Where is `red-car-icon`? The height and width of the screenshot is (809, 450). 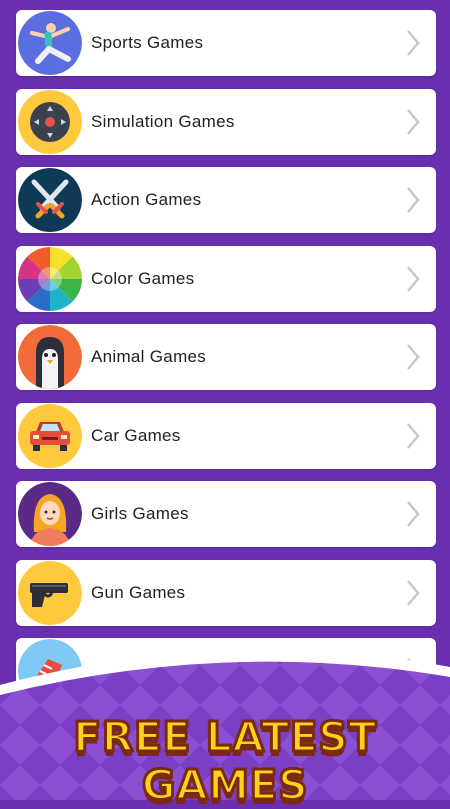
red-car-icon is located at coordinates (50, 435).